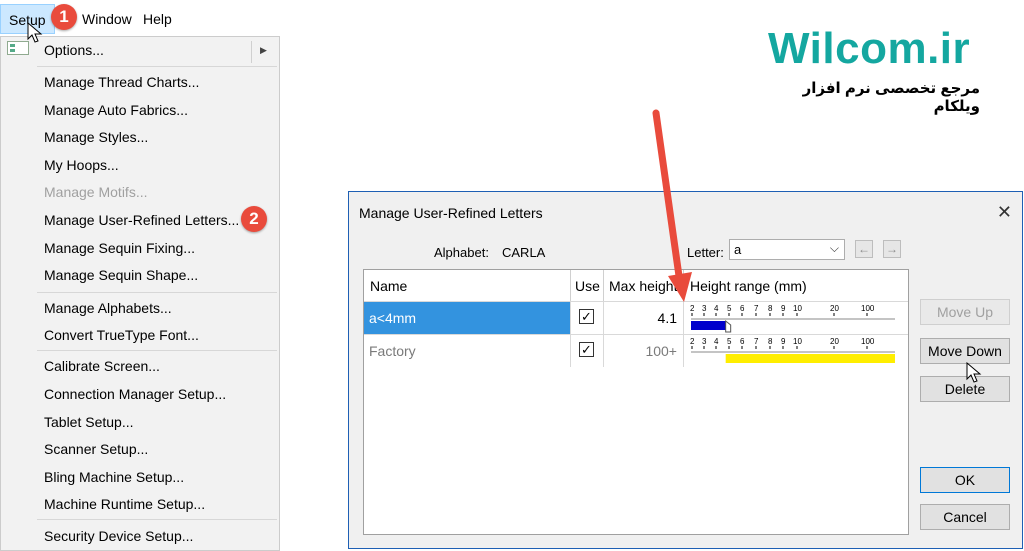 This screenshot has height=551, width=1024. Describe the element at coordinates (64, 17) in the screenshot. I see `step-badge-1: 1` at that location.